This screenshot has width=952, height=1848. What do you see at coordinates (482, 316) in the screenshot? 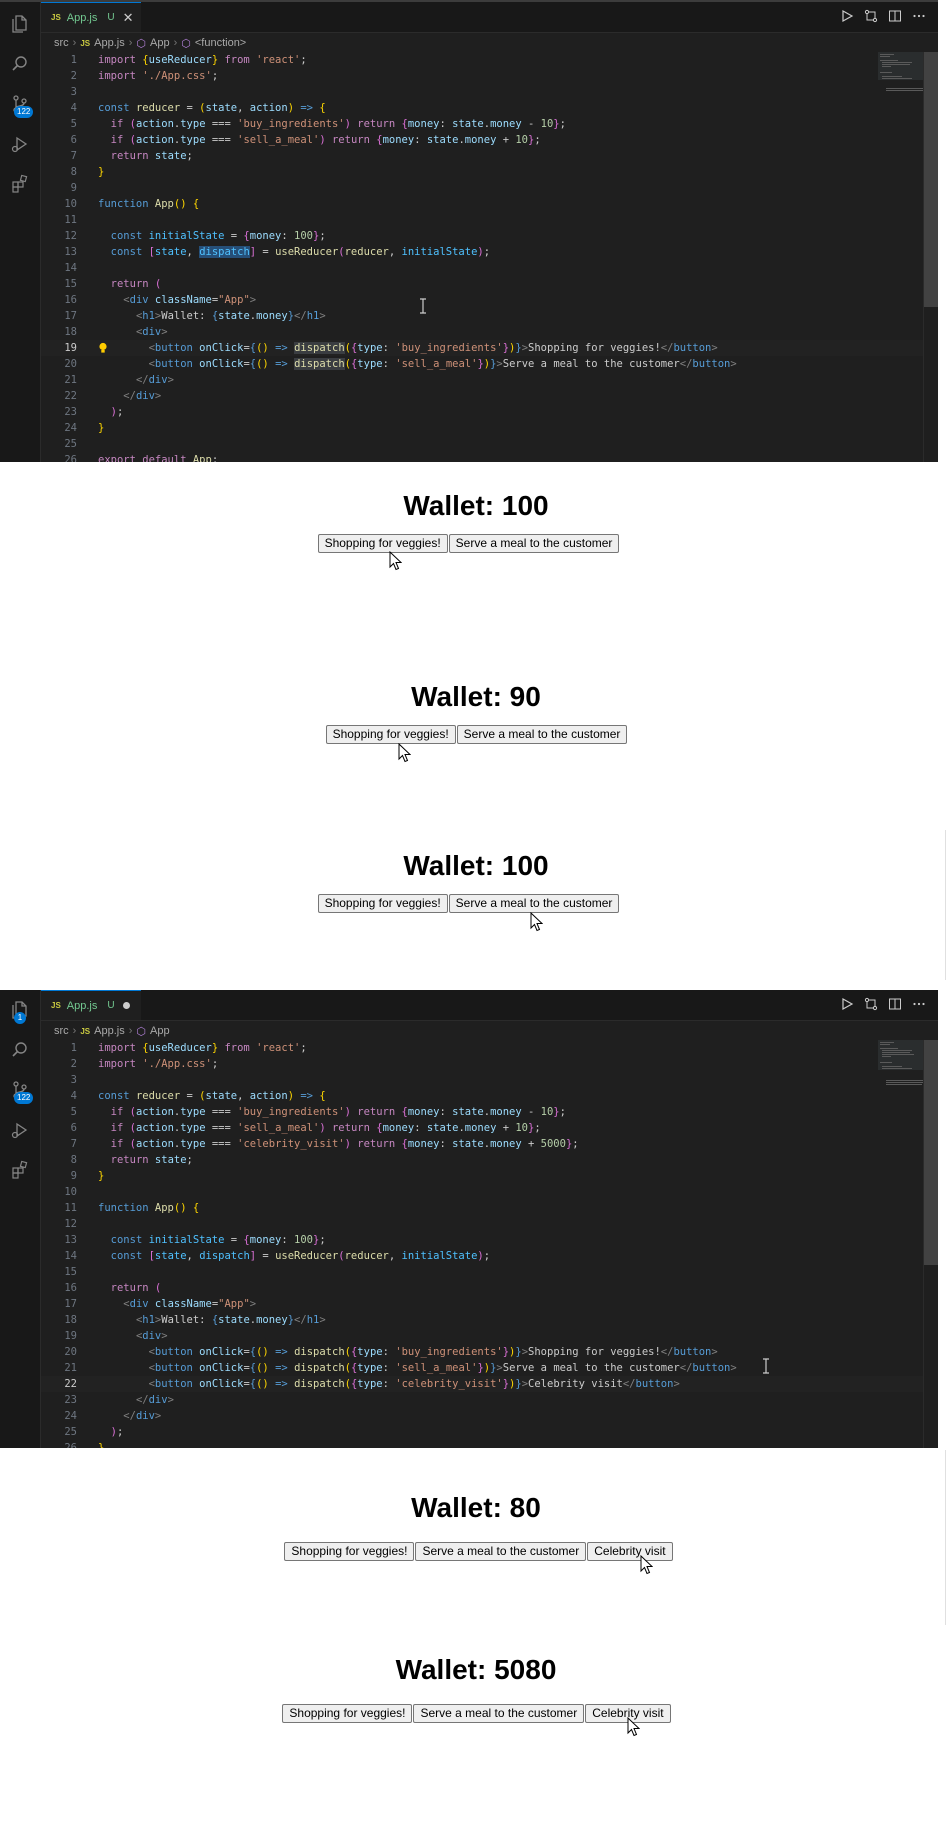
I see `code-line: 17 <h1>Wallet: {state.money}</h1>` at bounding box center [482, 316].